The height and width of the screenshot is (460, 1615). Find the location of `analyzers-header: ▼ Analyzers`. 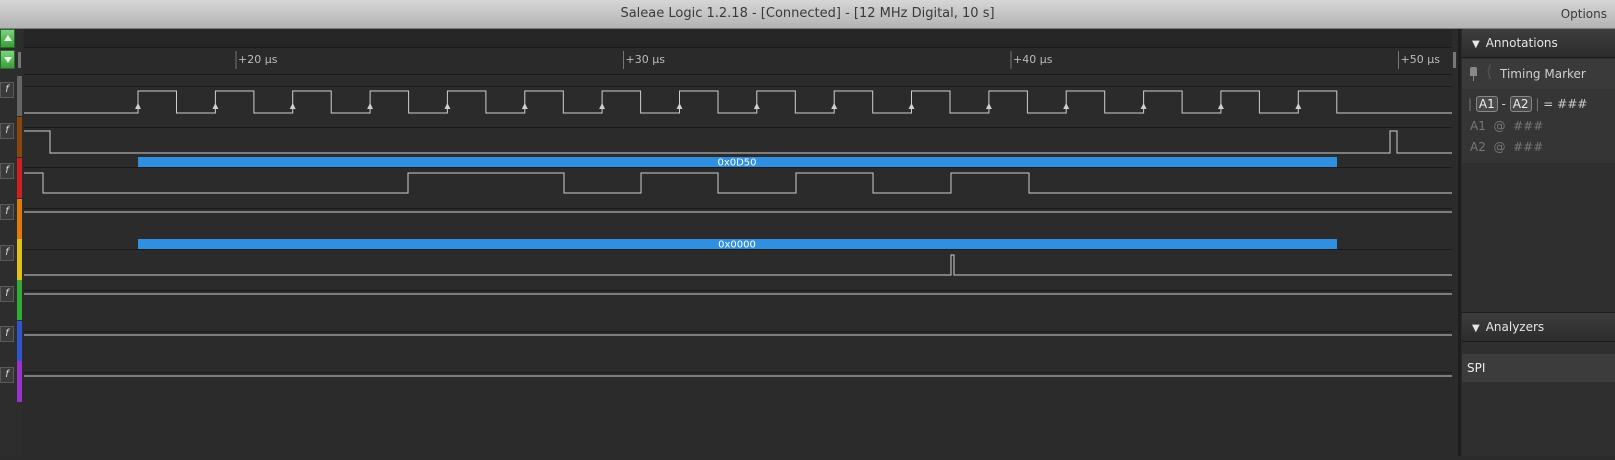

analyzers-header: ▼ Analyzers is located at coordinates (1538, 327).